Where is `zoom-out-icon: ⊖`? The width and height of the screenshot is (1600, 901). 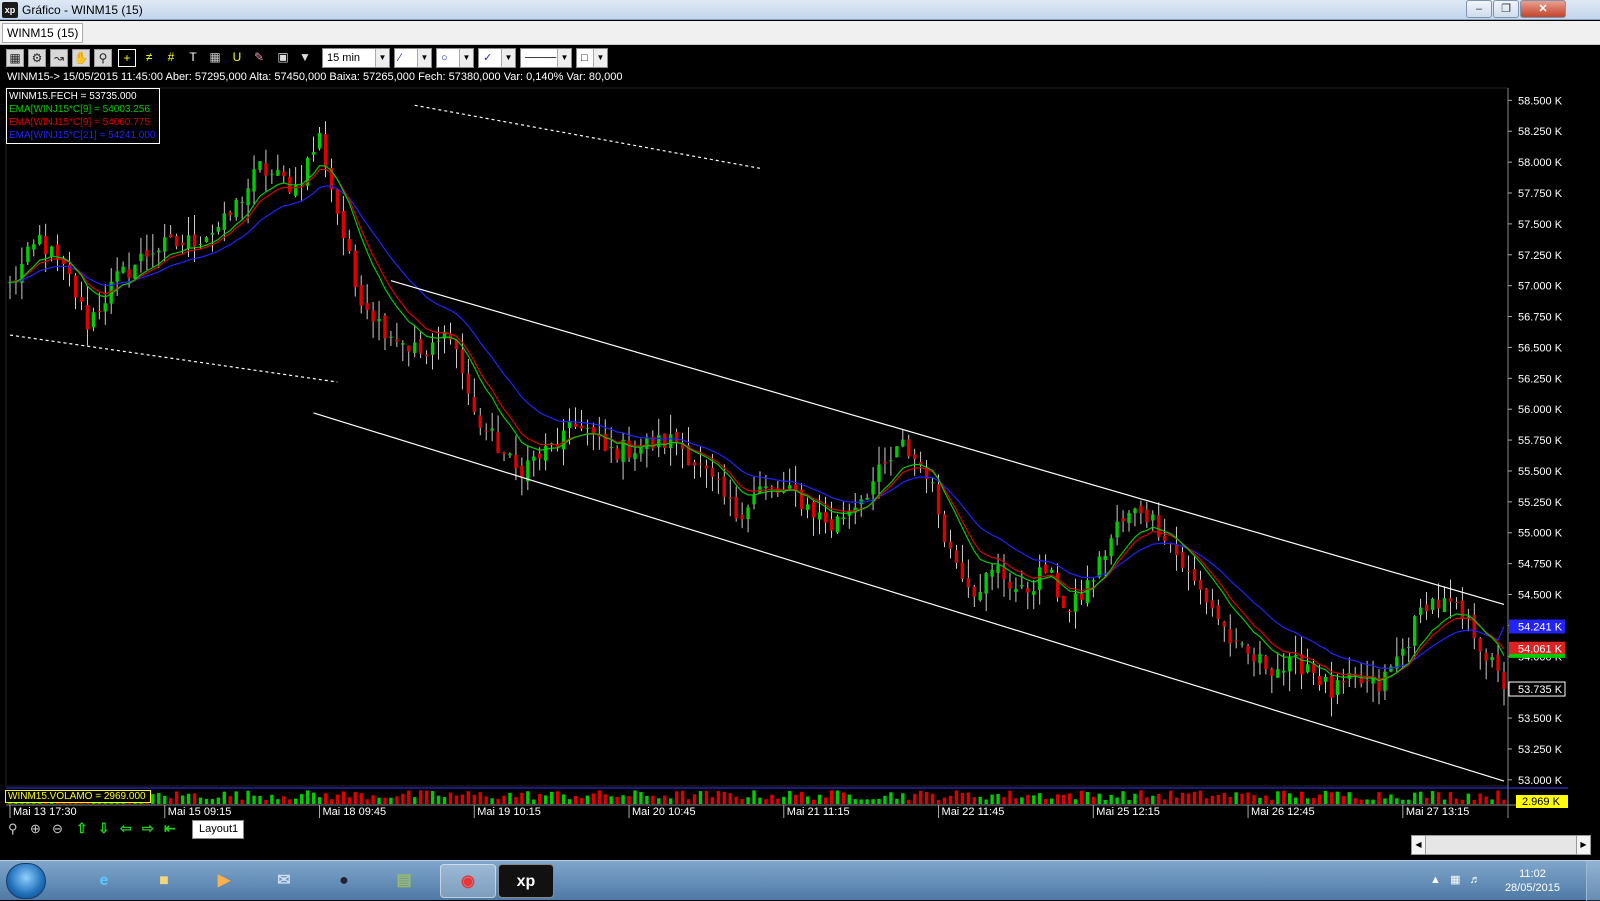
zoom-out-icon: ⊖ is located at coordinates (57, 829).